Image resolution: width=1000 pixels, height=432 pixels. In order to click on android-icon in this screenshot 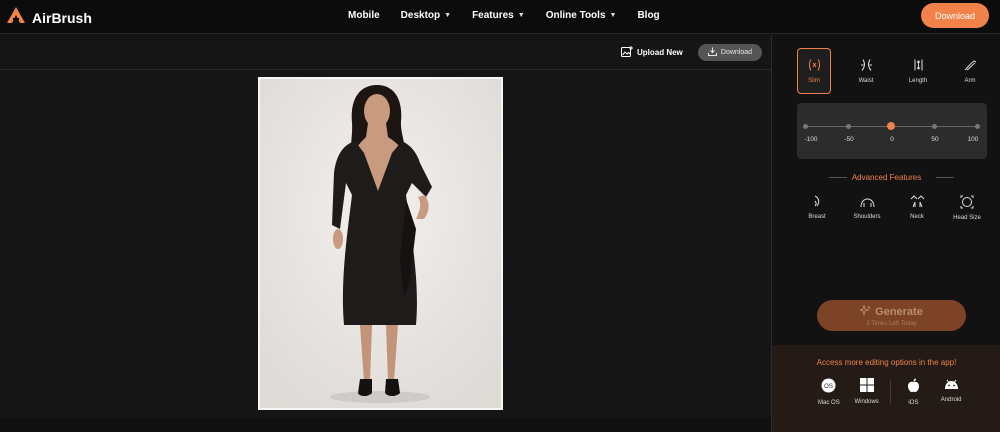, I will do `click(951, 385)`.